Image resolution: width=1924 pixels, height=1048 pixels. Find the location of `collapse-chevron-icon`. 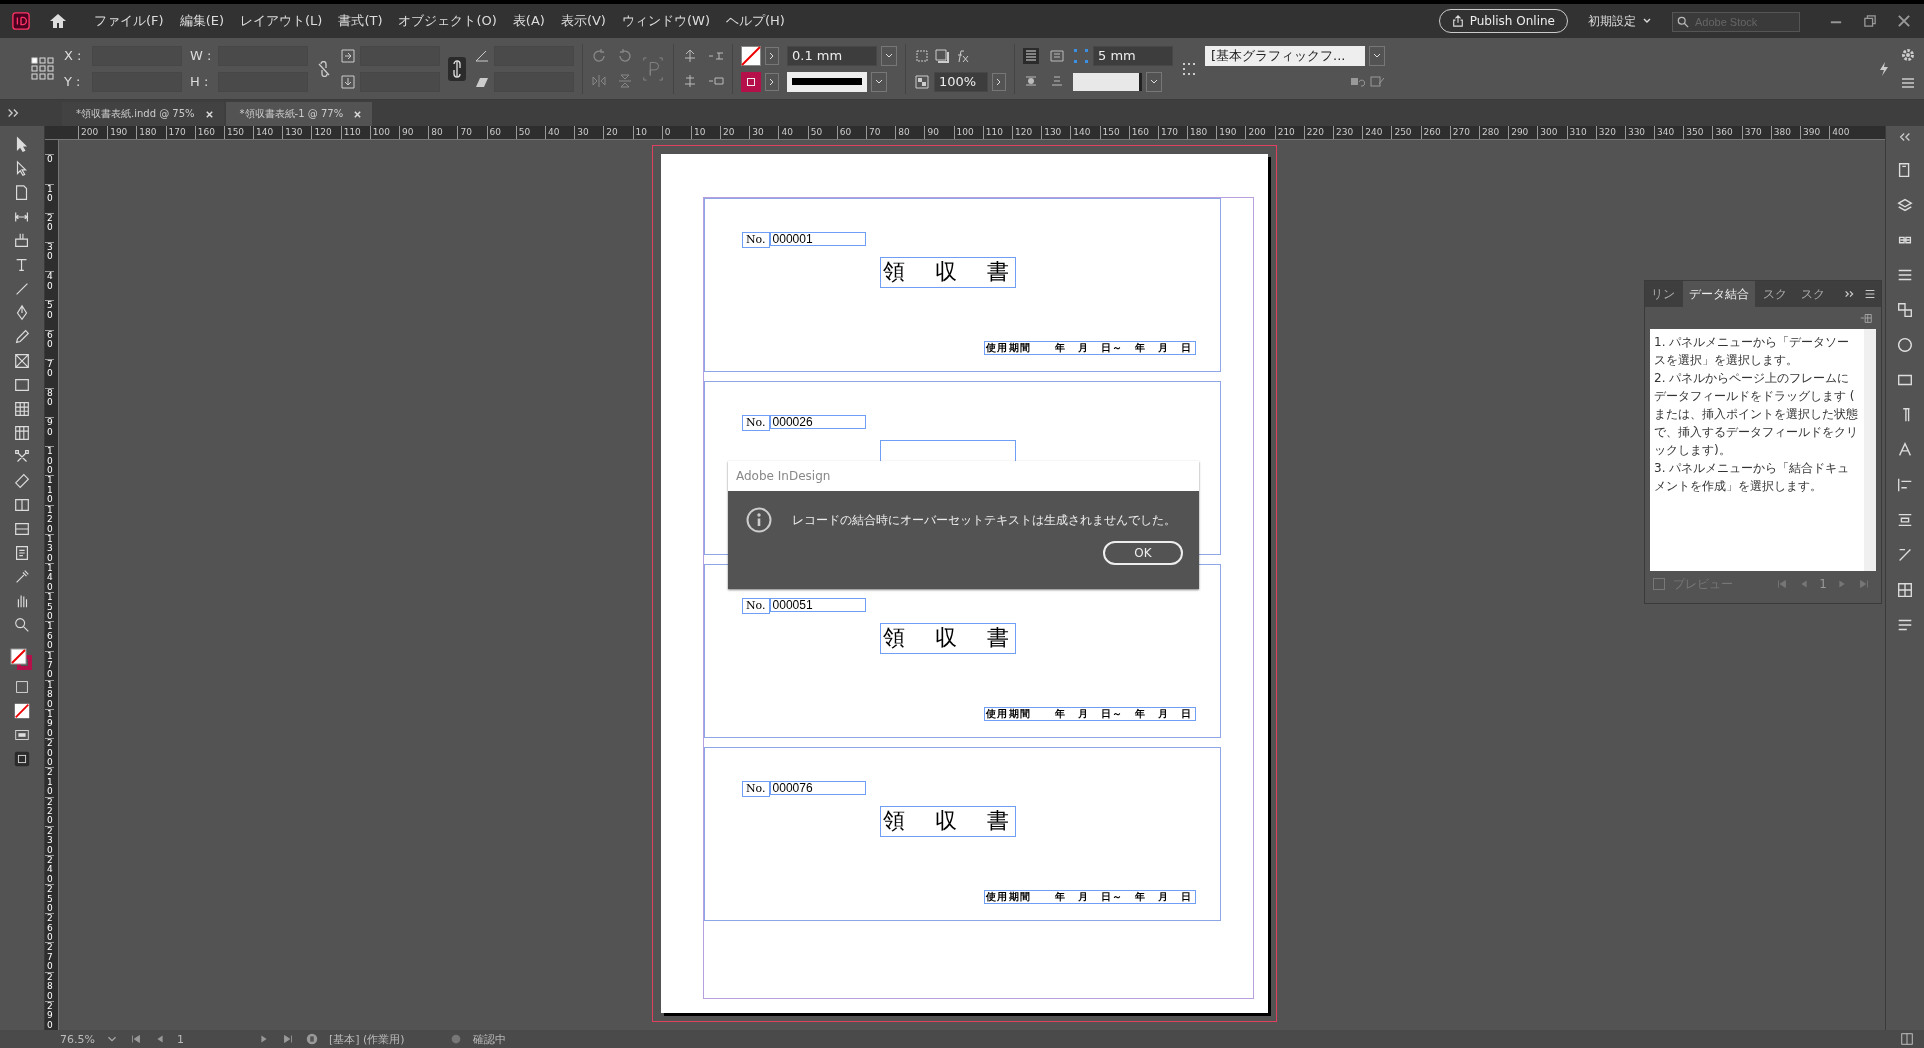

collapse-chevron-icon is located at coordinates (1905, 137).